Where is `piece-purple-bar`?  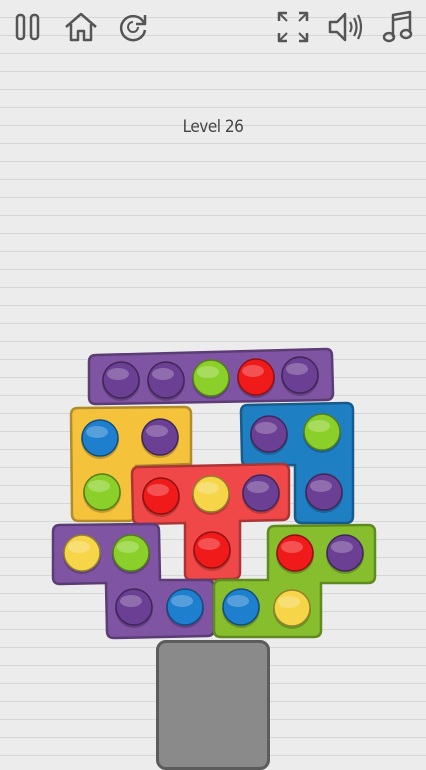
piece-purple-bar is located at coordinates (211, 376).